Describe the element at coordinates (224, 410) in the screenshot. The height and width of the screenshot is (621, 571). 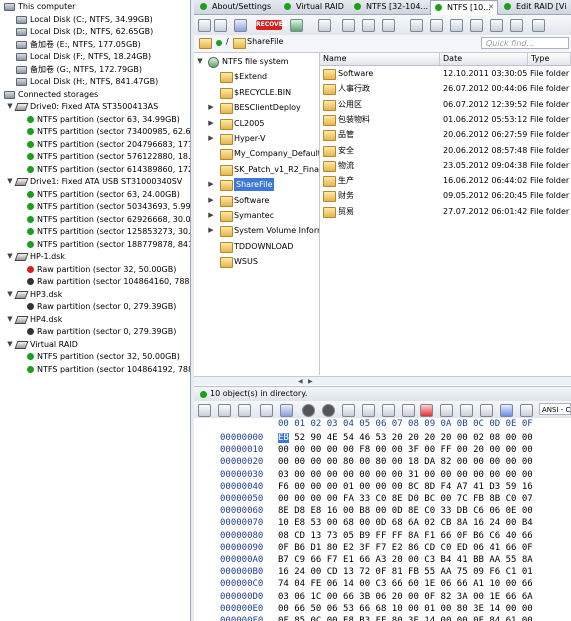
I see `select-icon` at that location.